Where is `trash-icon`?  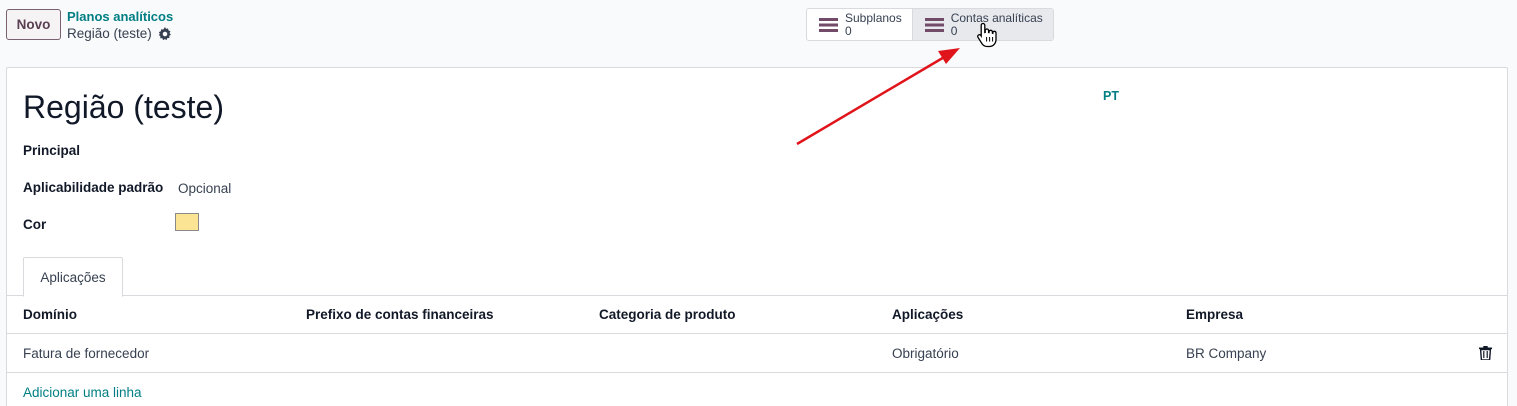
trash-icon is located at coordinates (1485, 353).